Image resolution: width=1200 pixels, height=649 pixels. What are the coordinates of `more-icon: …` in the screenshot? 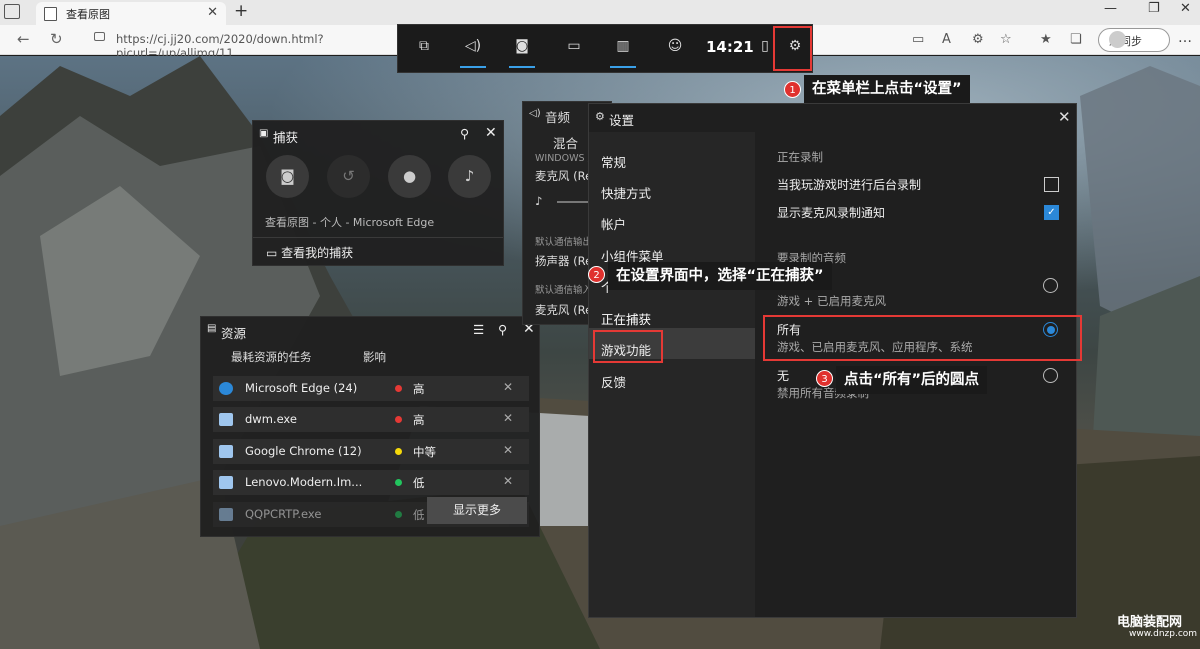 It's located at (1185, 38).